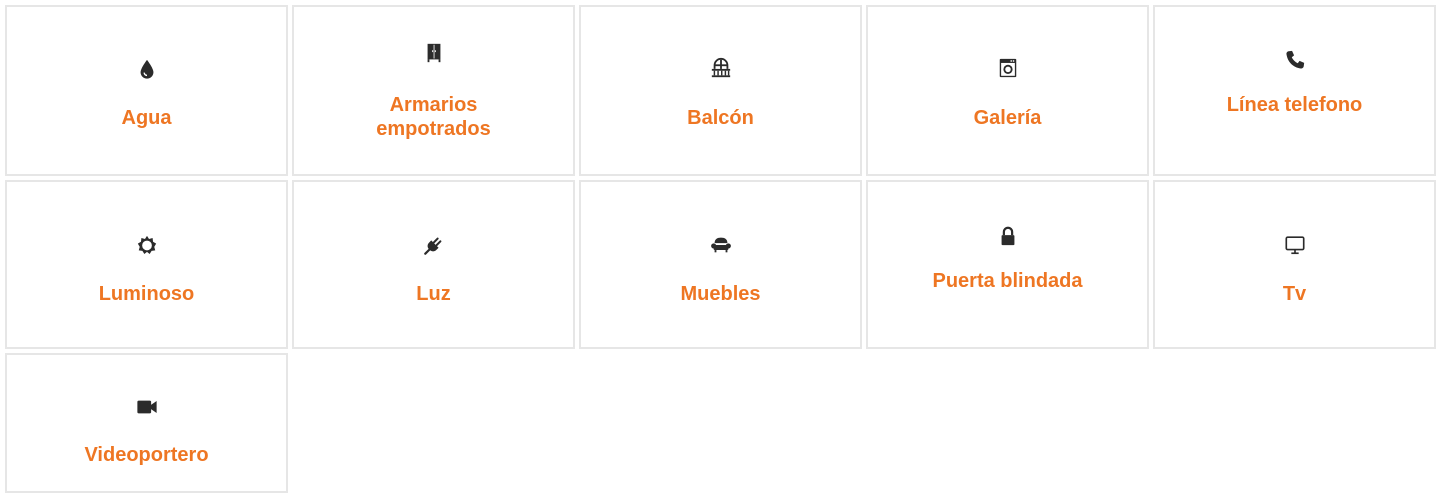  Describe the element at coordinates (721, 245) in the screenshot. I see `armchair-icon` at that location.